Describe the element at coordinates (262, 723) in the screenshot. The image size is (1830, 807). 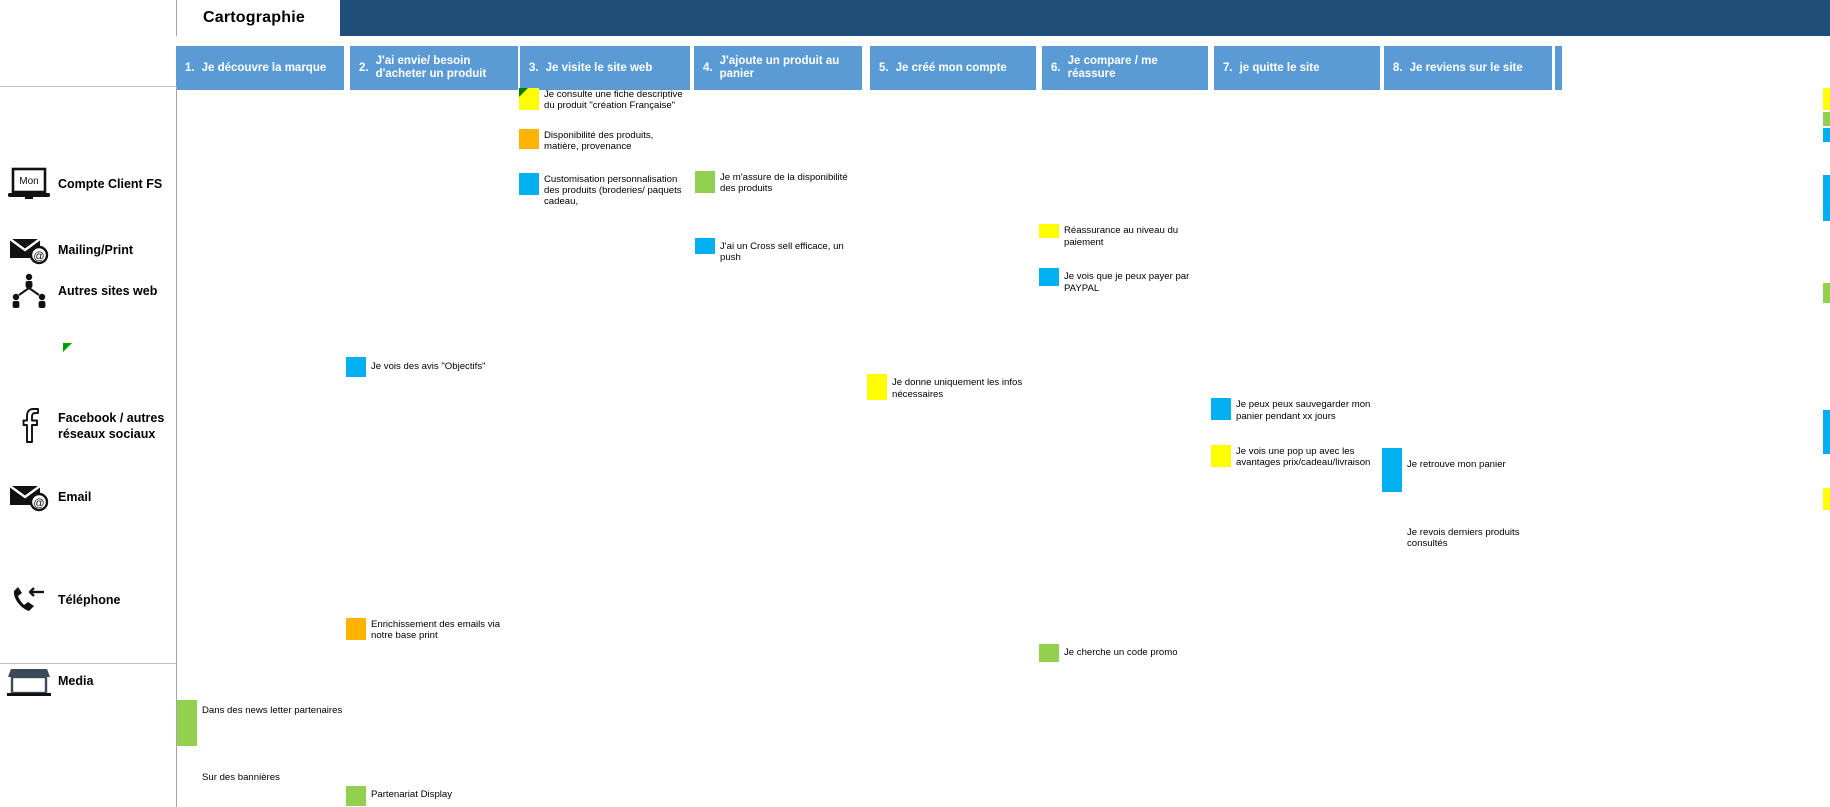
I see `journey-note: Dans des news letter partenaires` at that location.